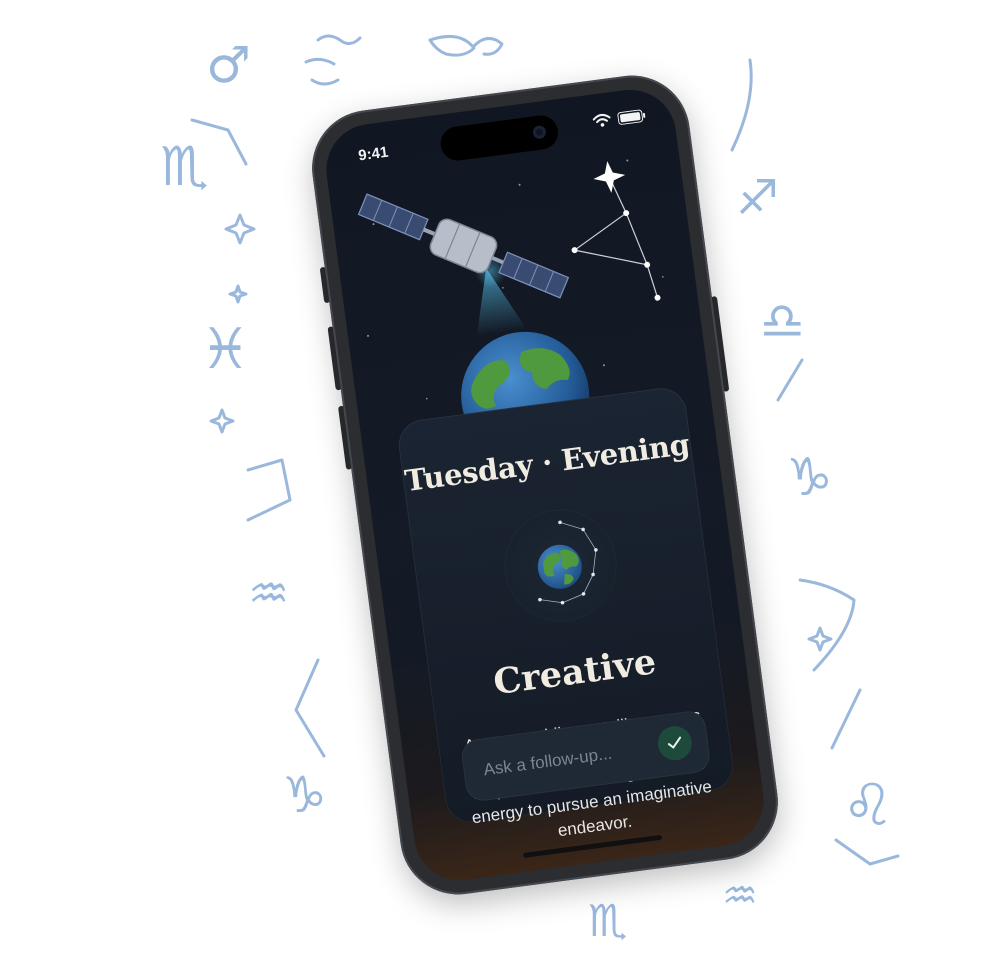 The width and height of the screenshot is (1000, 960). What do you see at coordinates (575, 672) in the screenshot?
I see `mood-title: Creative` at bounding box center [575, 672].